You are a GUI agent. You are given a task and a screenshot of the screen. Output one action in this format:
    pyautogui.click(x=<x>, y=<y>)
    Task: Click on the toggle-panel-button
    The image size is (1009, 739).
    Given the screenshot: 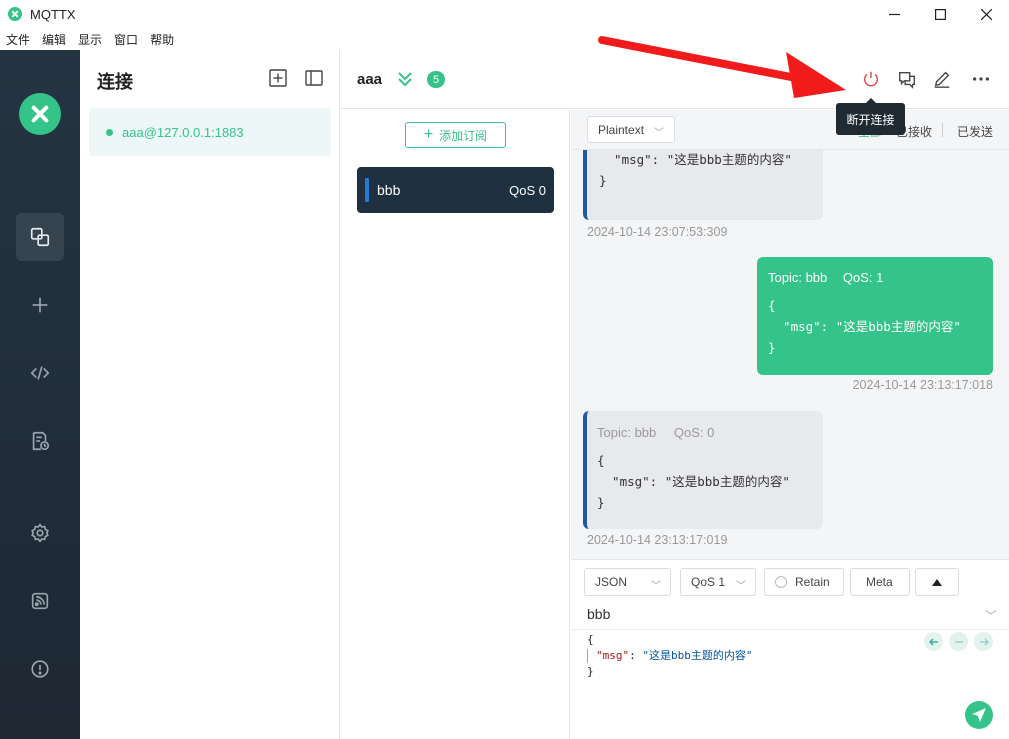 What is the action you would take?
    pyautogui.click(x=314, y=78)
    